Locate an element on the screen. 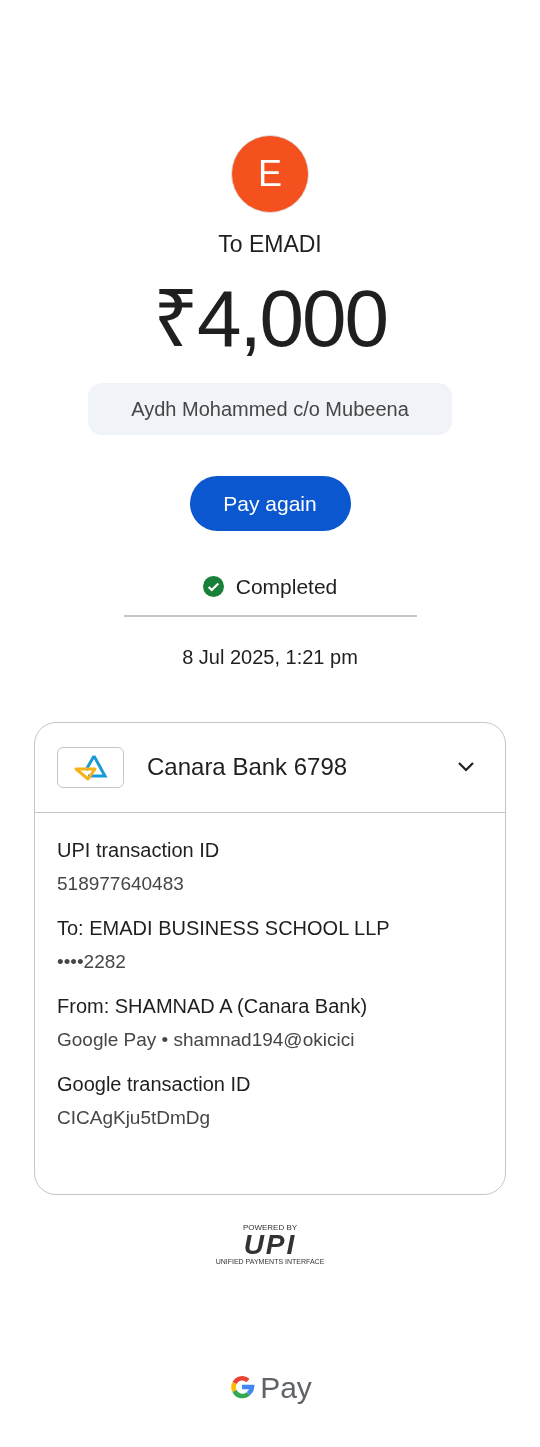  status-text: Completed is located at coordinates (286, 587).